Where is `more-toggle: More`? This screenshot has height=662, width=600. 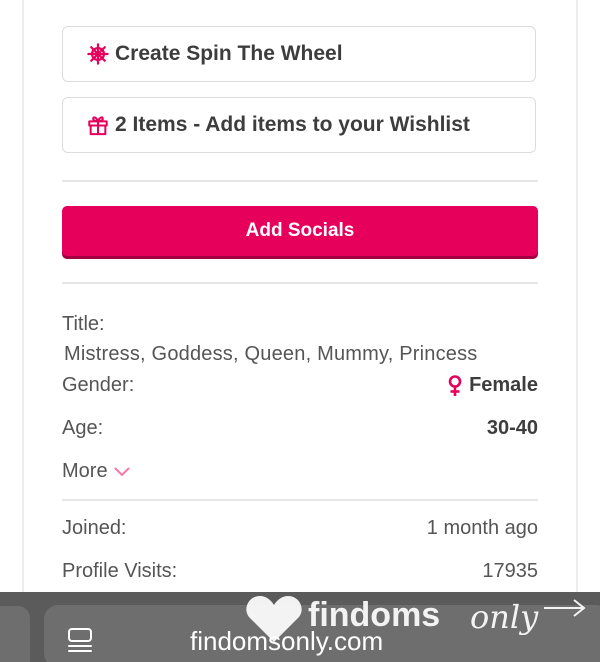 more-toggle: More is located at coordinates (96, 471).